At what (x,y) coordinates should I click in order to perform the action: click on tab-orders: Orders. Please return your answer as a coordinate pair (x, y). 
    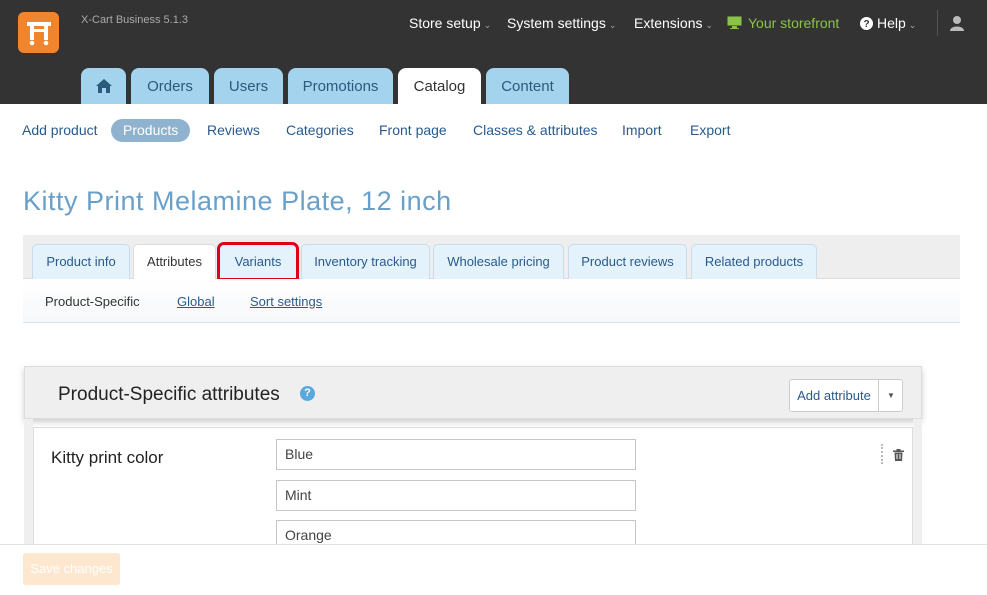
    Looking at the image, I should click on (170, 86).